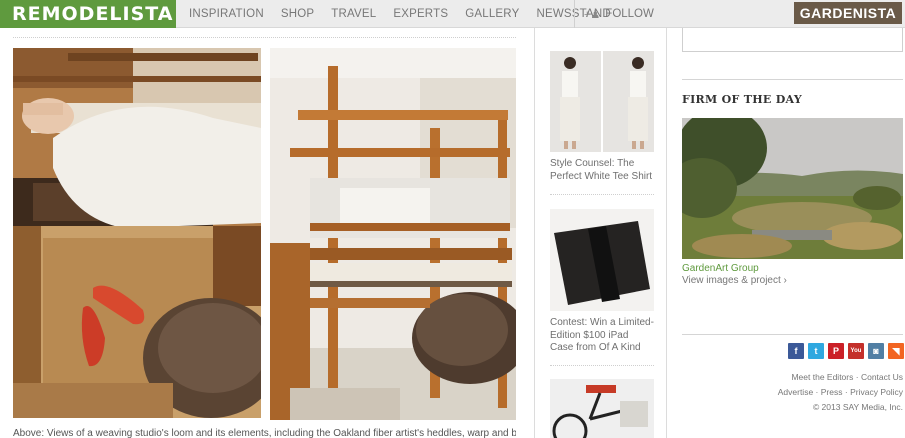 Image resolution: width=905 pixels, height=438 pixels. What do you see at coordinates (848, 13) in the screenshot?
I see `gardenista-link: GARDENISTA` at bounding box center [848, 13].